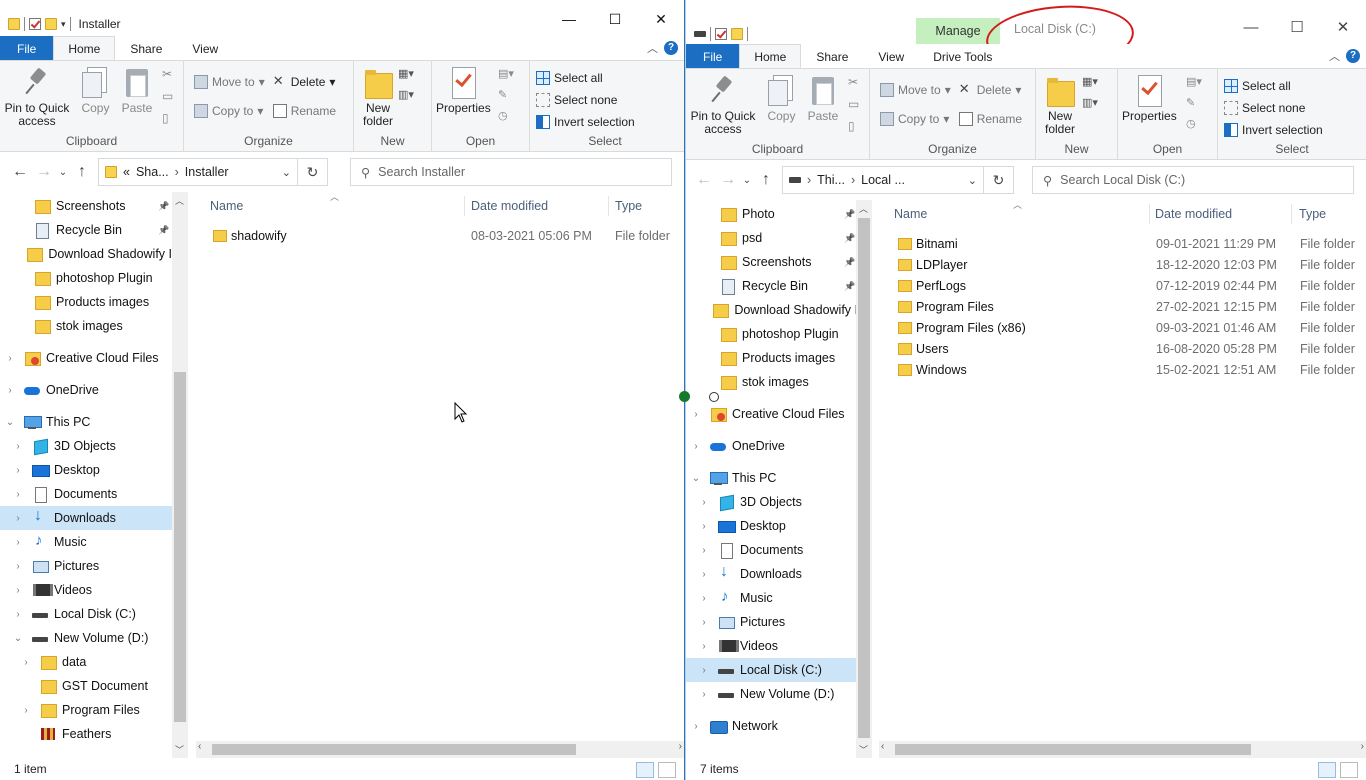 The width and height of the screenshot is (1366, 780). What do you see at coordinates (1194, 102) in the screenshot?
I see `edit-icon: ✎` at bounding box center [1194, 102].